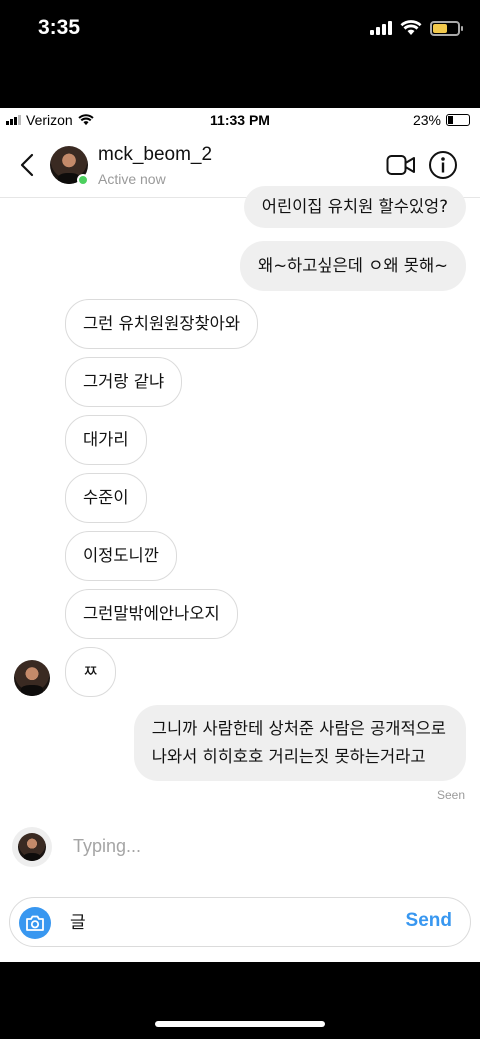  I want to click on inner-battery-group: 23%, so click(441, 120).